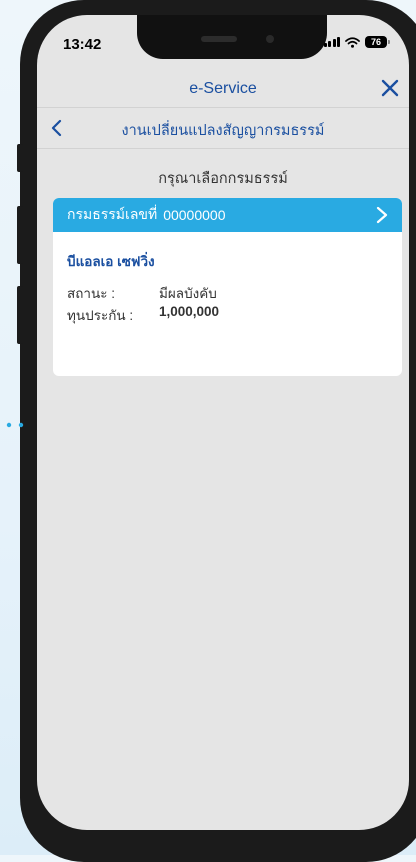 This screenshot has width=416, height=862. Describe the element at coordinates (331, 42) in the screenshot. I see `signal-icon` at that location.